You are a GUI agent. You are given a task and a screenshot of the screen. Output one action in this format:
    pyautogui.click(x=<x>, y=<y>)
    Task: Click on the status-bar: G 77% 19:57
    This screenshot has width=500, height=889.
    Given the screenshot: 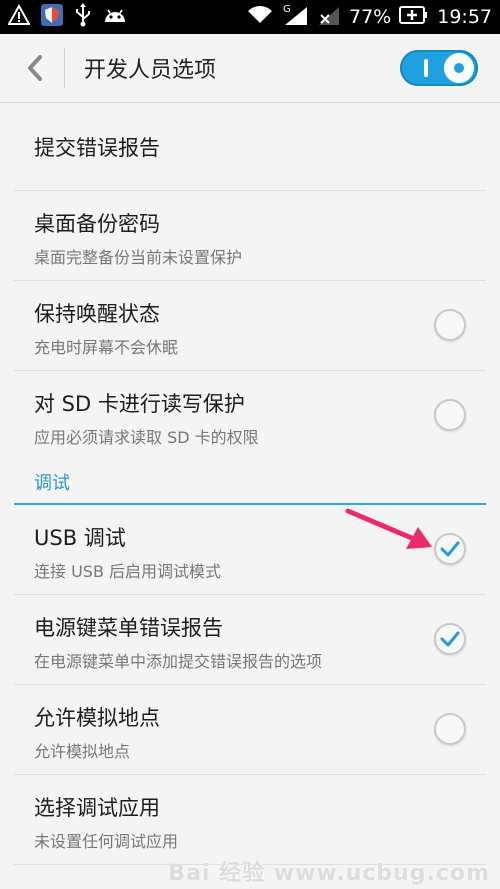 What is the action you would take?
    pyautogui.click(x=250, y=17)
    